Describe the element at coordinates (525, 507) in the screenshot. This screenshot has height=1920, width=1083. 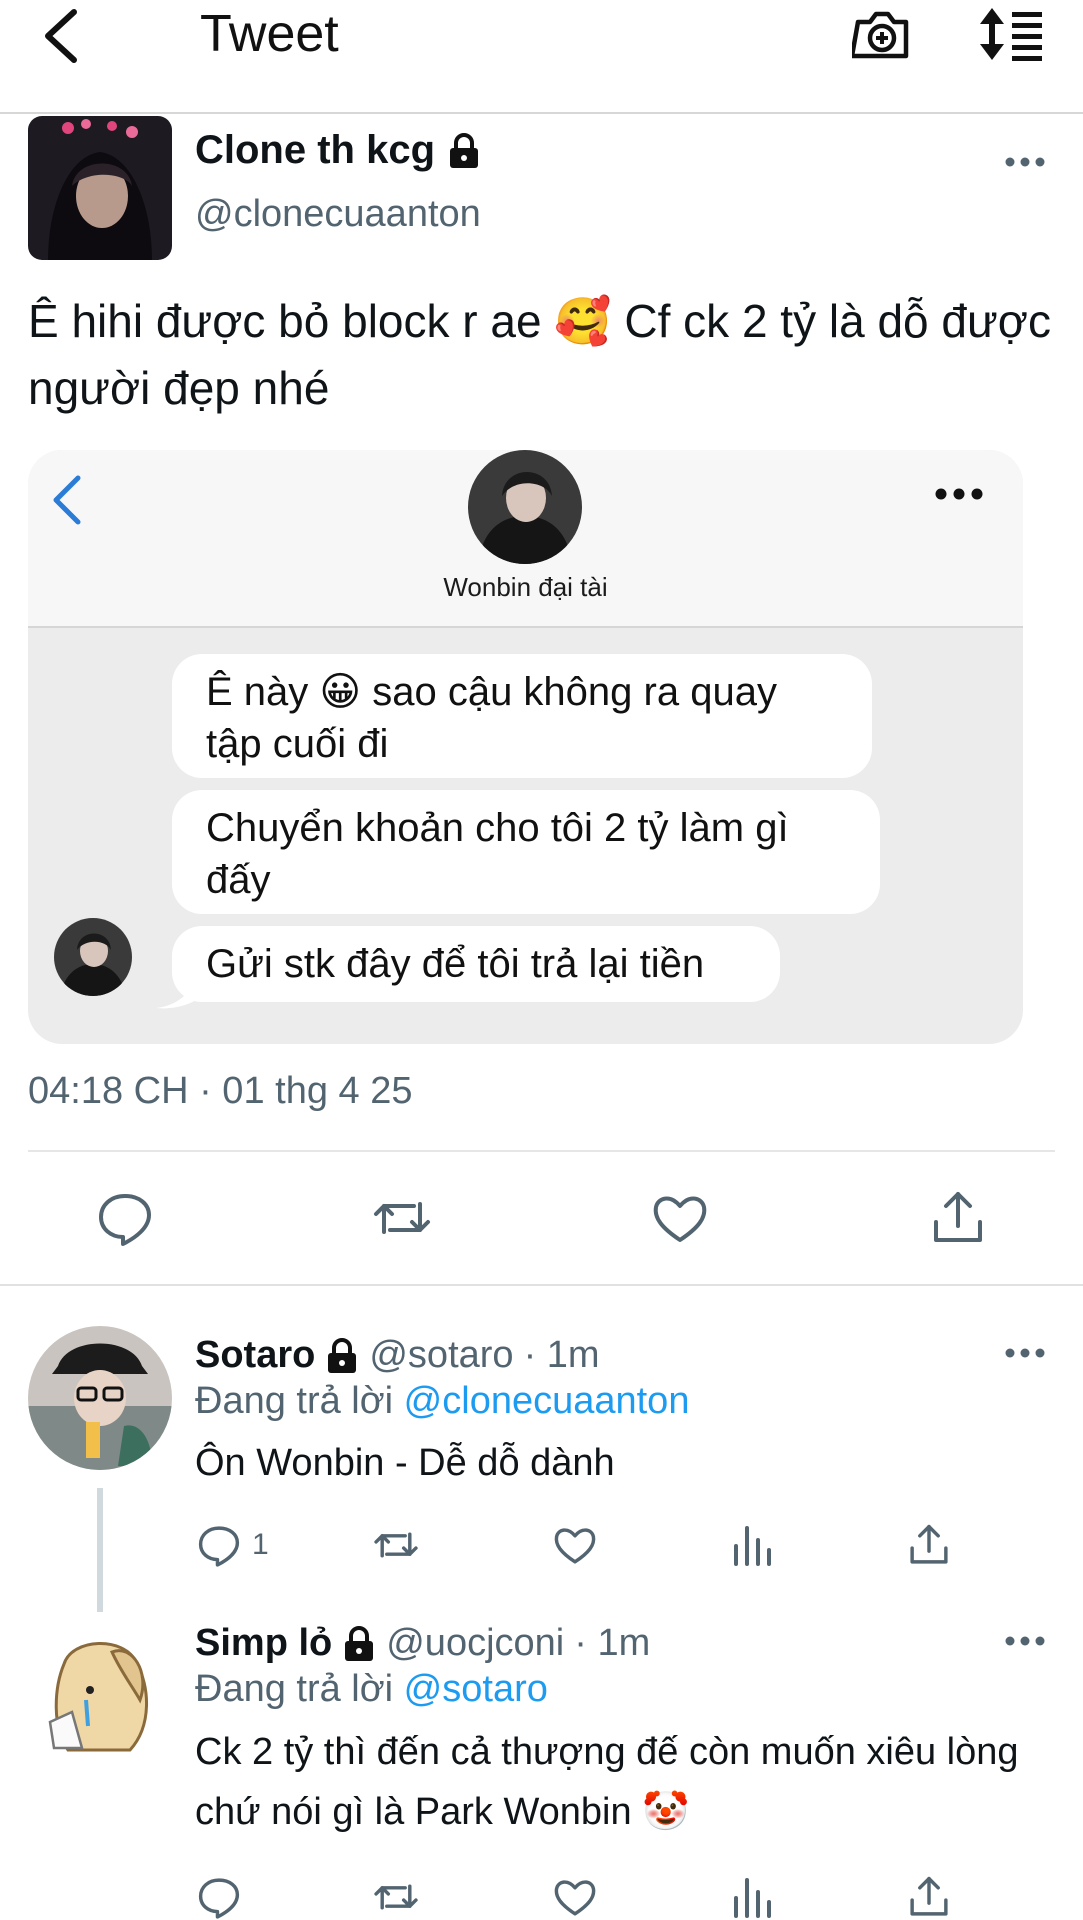
I see `contact-avatar` at that location.